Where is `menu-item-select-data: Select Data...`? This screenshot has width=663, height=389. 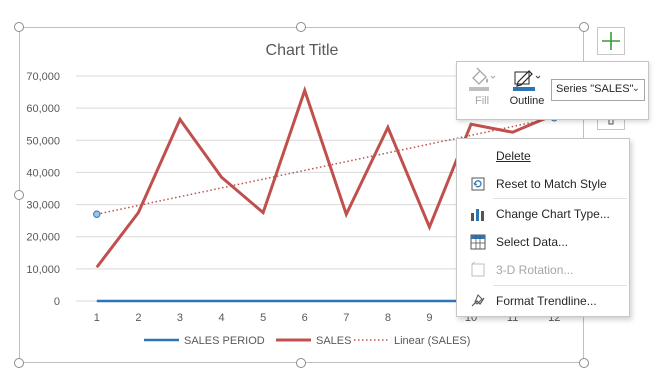
menu-item-select-data: Select Data... is located at coordinates (543, 242).